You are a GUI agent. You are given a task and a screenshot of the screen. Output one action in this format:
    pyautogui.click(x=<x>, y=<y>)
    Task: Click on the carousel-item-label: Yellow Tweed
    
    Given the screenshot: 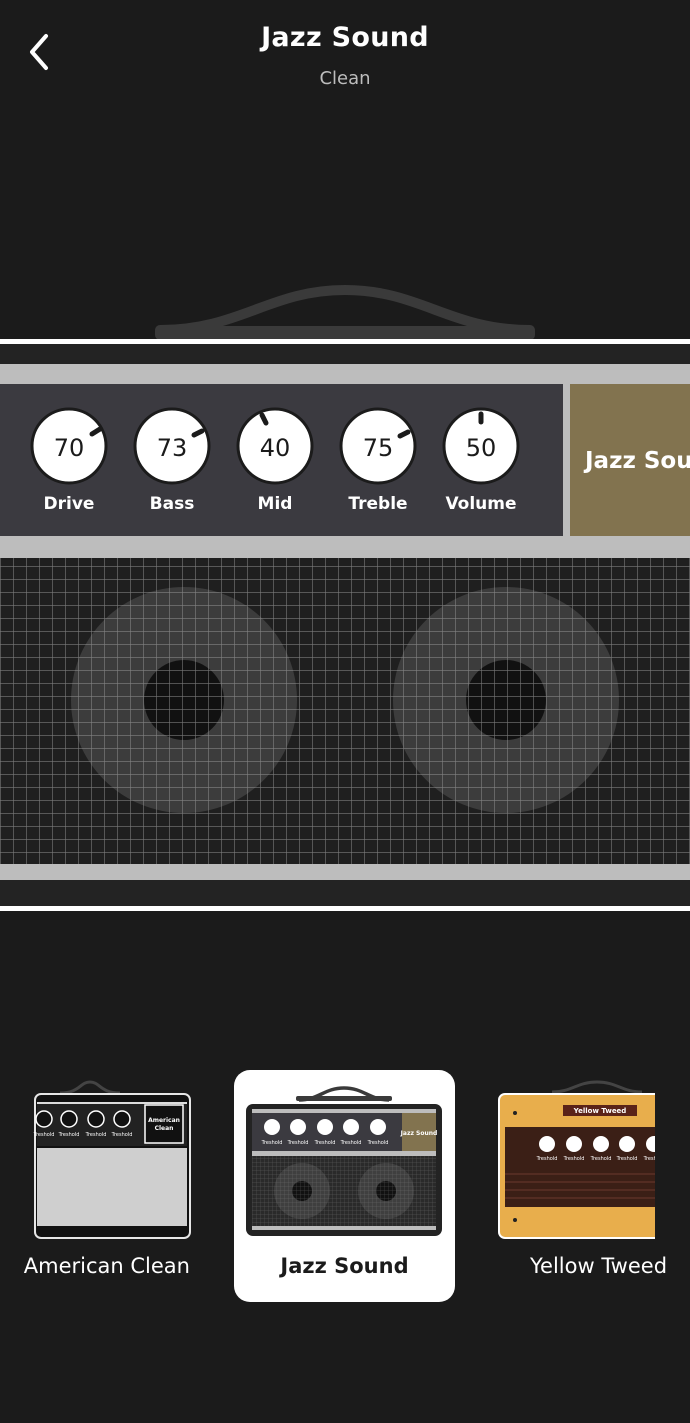 What is the action you would take?
    pyautogui.click(x=610, y=1266)
    